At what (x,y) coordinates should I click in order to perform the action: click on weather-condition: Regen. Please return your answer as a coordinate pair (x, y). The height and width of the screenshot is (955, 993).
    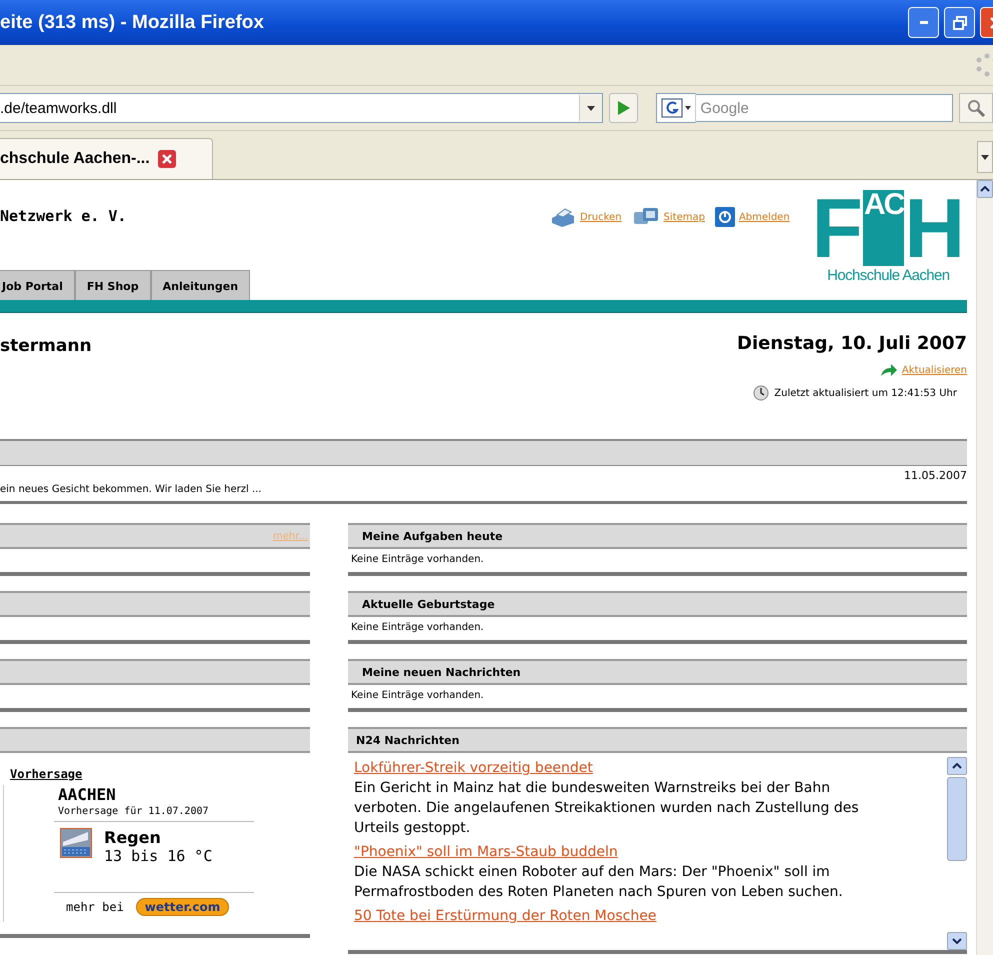
    Looking at the image, I should click on (133, 837).